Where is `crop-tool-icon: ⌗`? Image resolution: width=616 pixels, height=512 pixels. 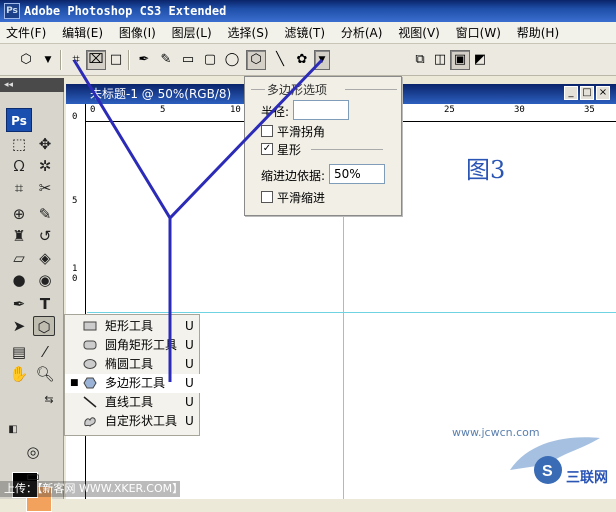 crop-tool-icon: ⌗ is located at coordinates (19, 188).